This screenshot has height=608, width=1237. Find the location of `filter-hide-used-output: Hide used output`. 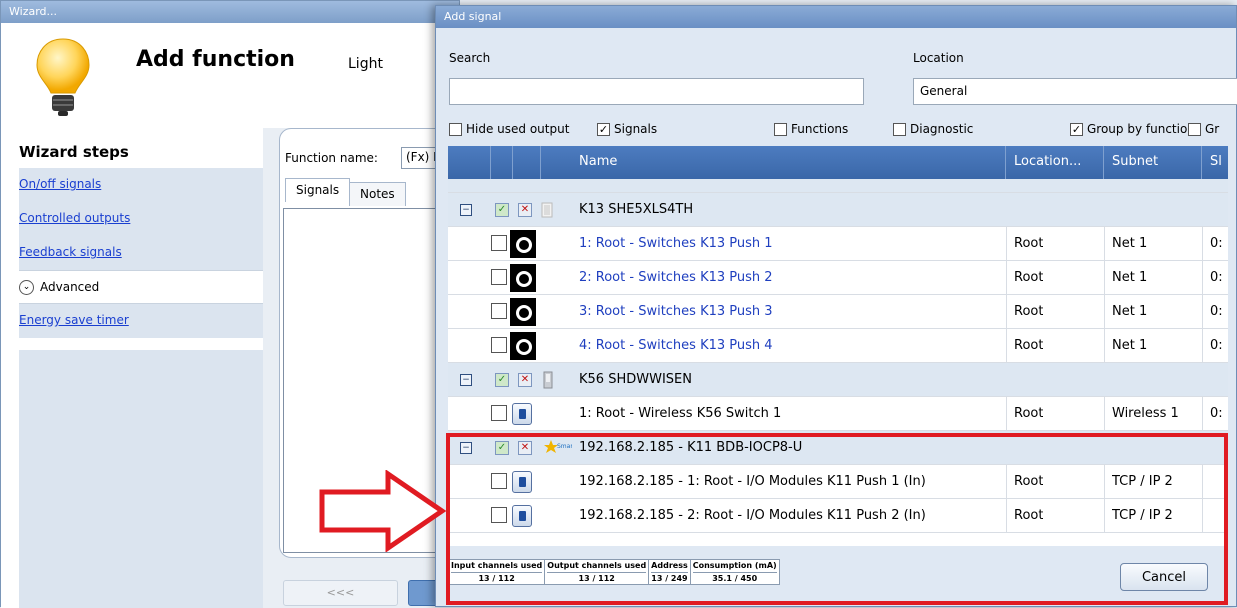

filter-hide-used-output: Hide used output is located at coordinates (509, 129).